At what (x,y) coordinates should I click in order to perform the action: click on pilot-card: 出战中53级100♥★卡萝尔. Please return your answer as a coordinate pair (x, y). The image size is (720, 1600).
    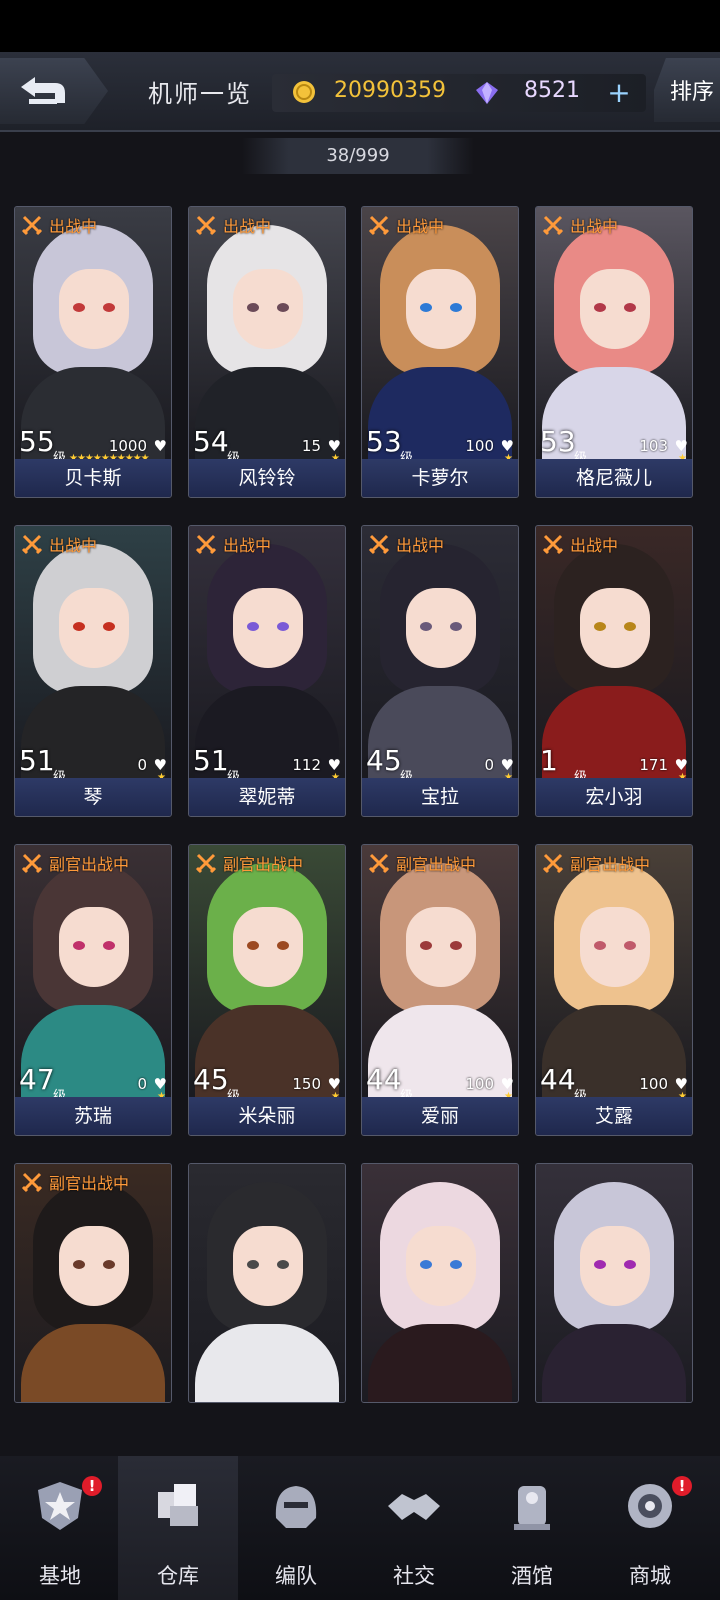
    Looking at the image, I should click on (440, 352).